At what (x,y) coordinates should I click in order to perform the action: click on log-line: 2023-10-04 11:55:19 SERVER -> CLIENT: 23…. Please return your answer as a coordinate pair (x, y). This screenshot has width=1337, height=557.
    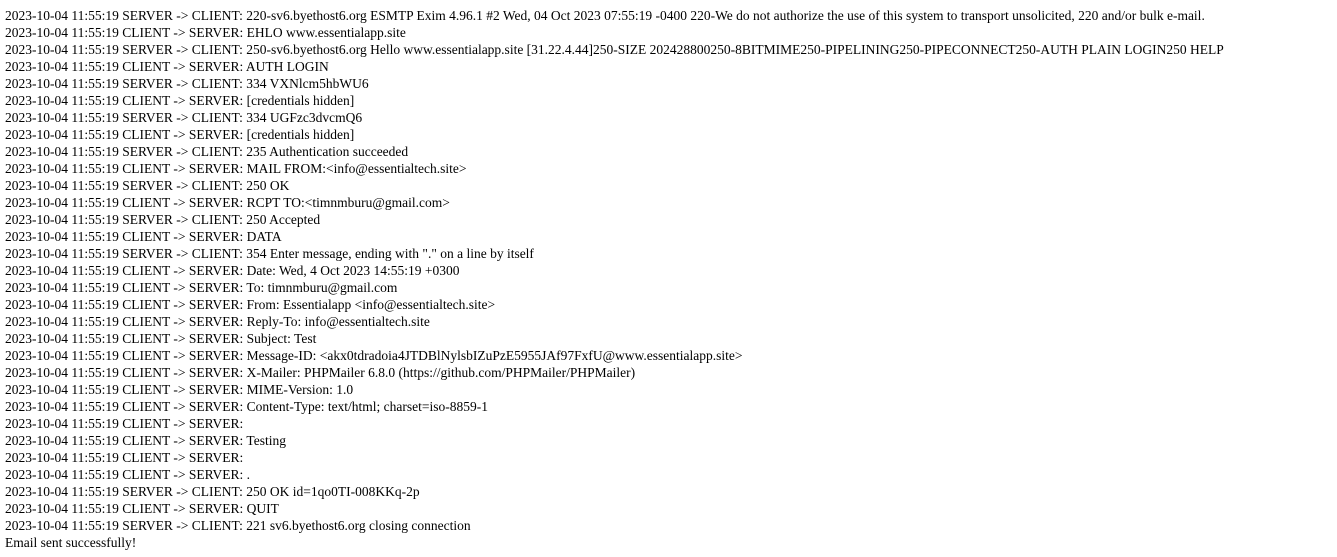
    Looking at the image, I should click on (207, 151).